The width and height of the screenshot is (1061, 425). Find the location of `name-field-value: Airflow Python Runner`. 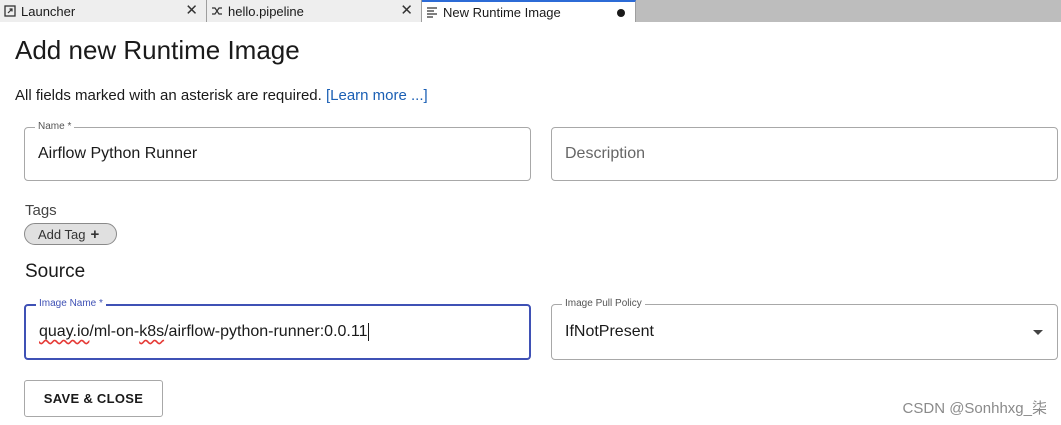

name-field-value: Airflow Python Runner is located at coordinates (118, 153).